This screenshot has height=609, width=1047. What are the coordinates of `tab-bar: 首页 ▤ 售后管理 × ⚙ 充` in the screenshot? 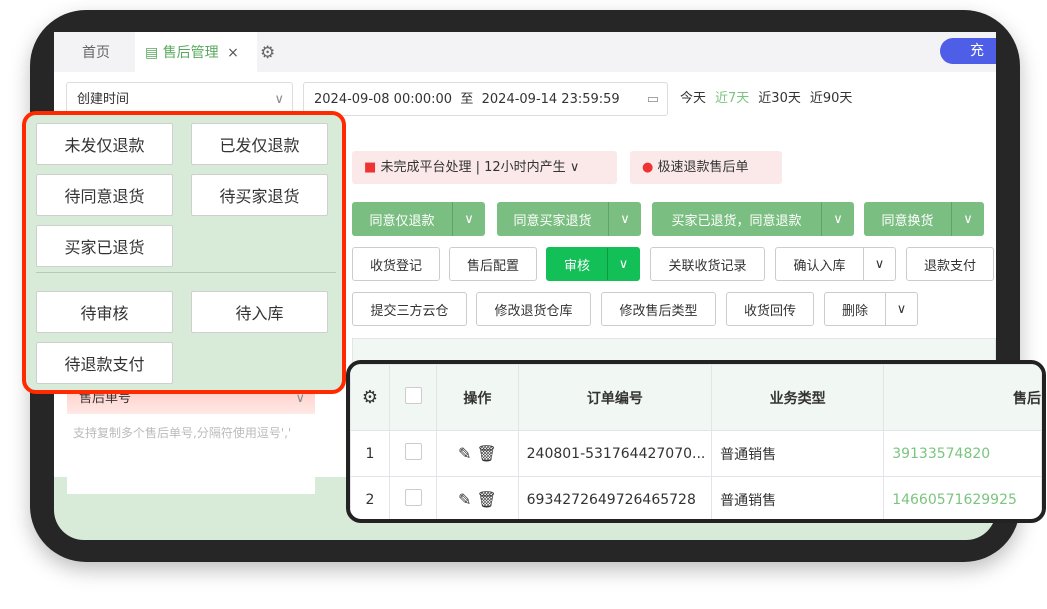 It's located at (525, 52).